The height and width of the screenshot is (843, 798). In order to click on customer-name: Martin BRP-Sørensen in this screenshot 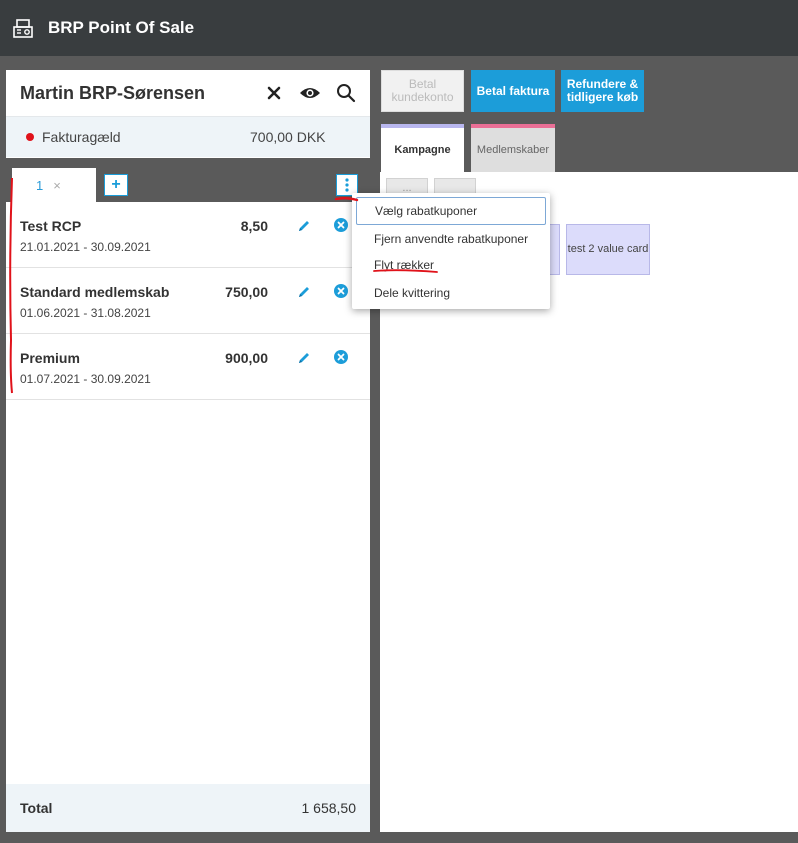, I will do `click(138, 93)`.